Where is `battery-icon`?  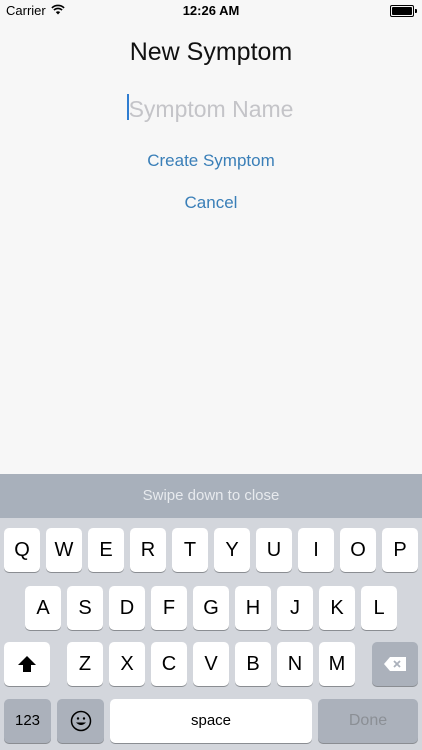 battery-icon is located at coordinates (403, 11).